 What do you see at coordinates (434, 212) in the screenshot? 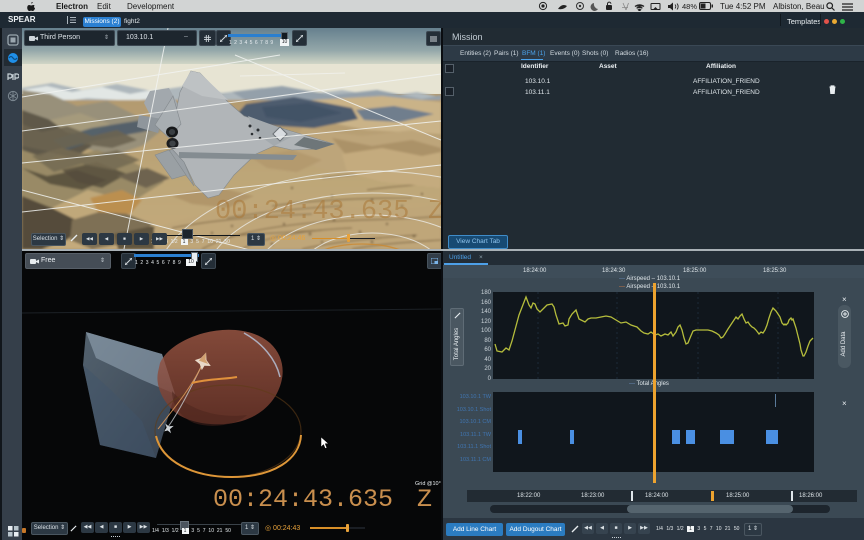
I see `svg-text: Z` at bounding box center [434, 212].